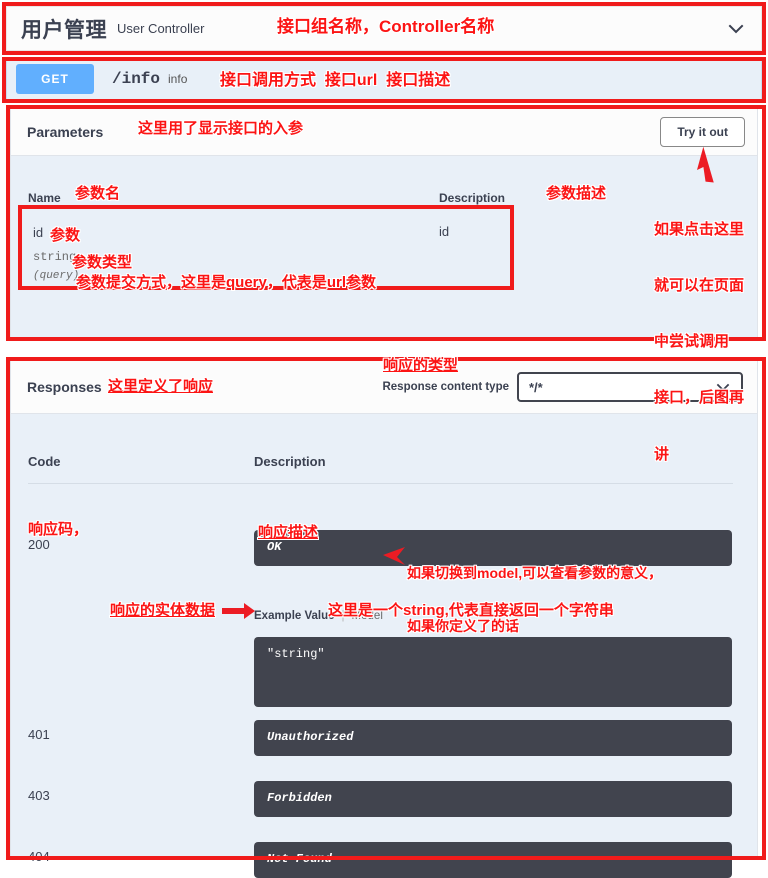 The width and height of the screenshot is (768, 878). What do you see at coordinates (386, 26) in the screenshot?
I see `annotation-group-header: 接口组名称，Controller名称` at bounding box center [386, 26].